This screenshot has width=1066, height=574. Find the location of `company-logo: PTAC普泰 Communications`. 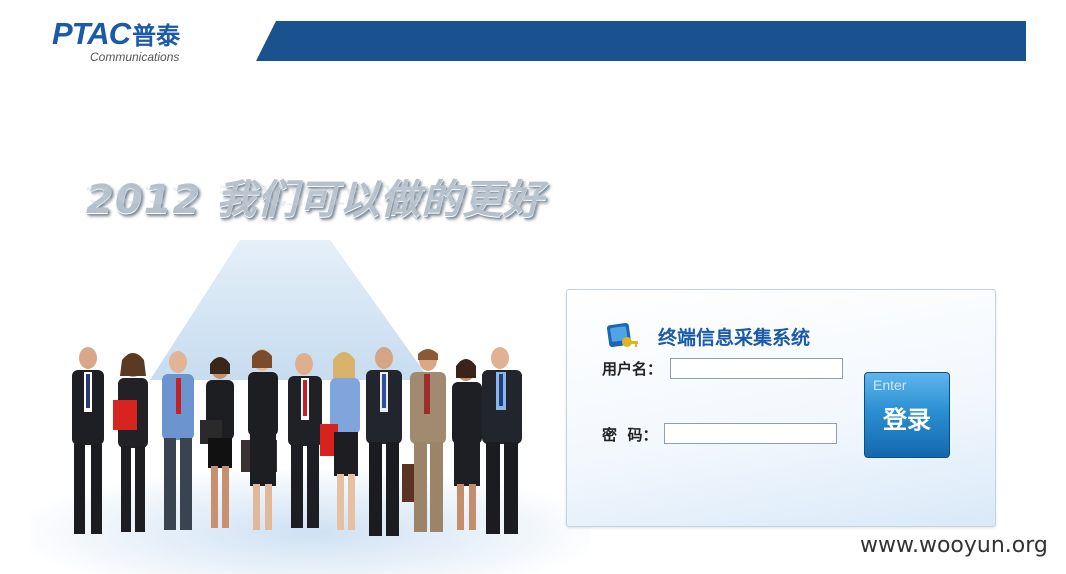

company-logo: PTAC普泰 Communications is located at coordinates (147, 41).